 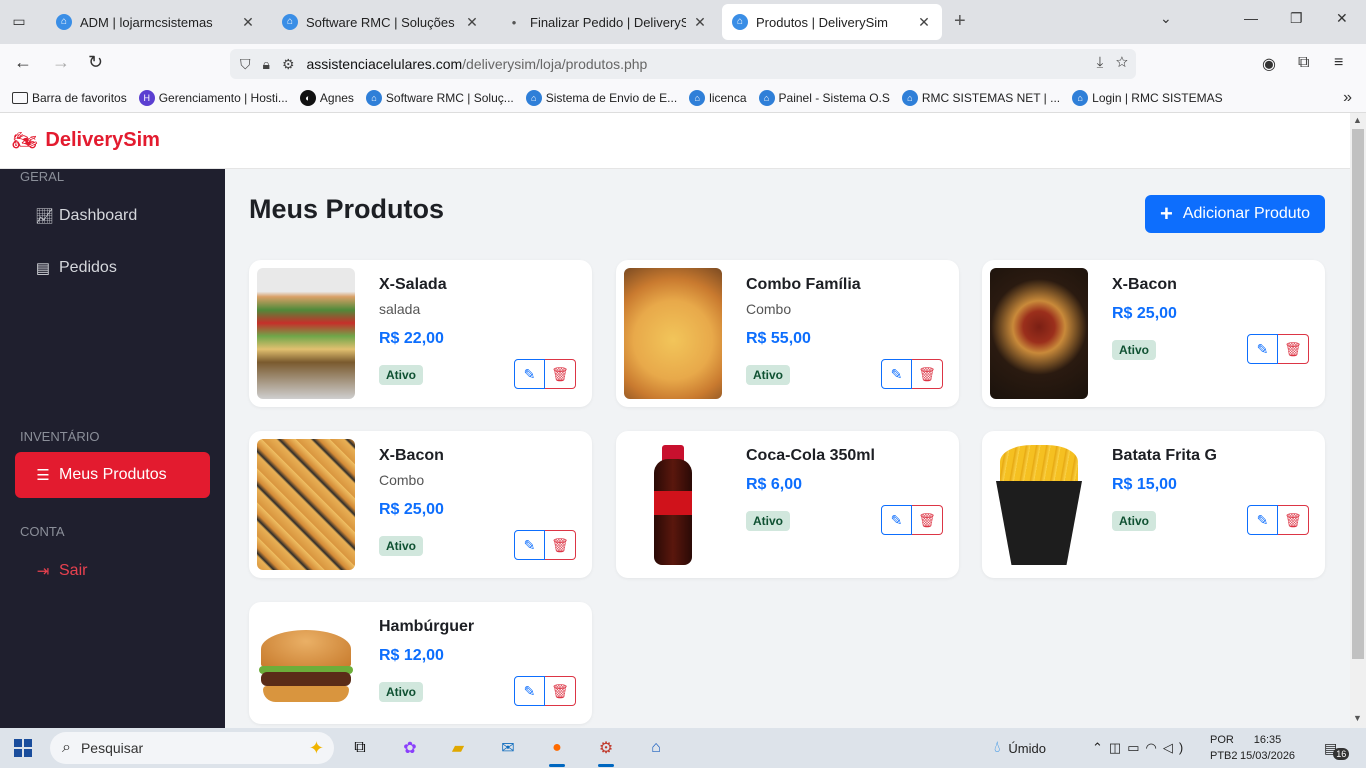 What do you see at coordinates (1118, 748) in the screenshot?
I see `meet-icon: ◫` at bounding box center [1118, 748].